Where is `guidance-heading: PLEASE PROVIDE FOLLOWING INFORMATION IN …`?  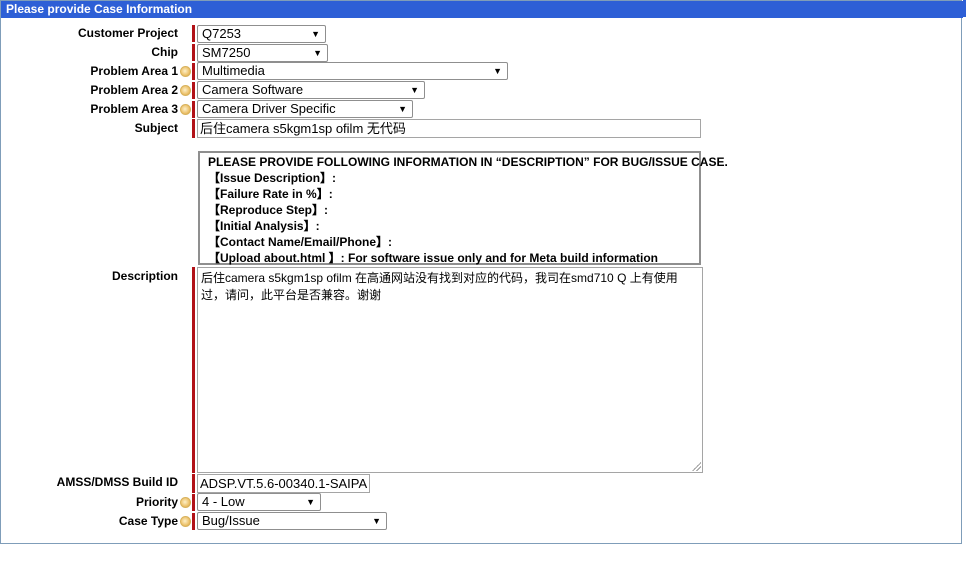
guidance-heading: PLEASE PROVIDE FOLLOWING INFORMATION IN … is located at coordinates (468, 162).